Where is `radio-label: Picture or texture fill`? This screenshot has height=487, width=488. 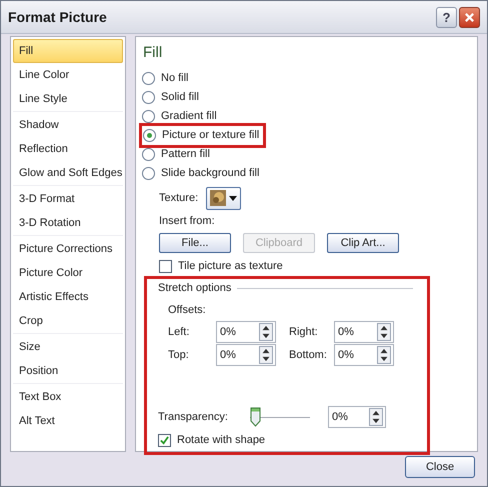 radio-label: Picture or texture fill is located at coordinates (211, 135).